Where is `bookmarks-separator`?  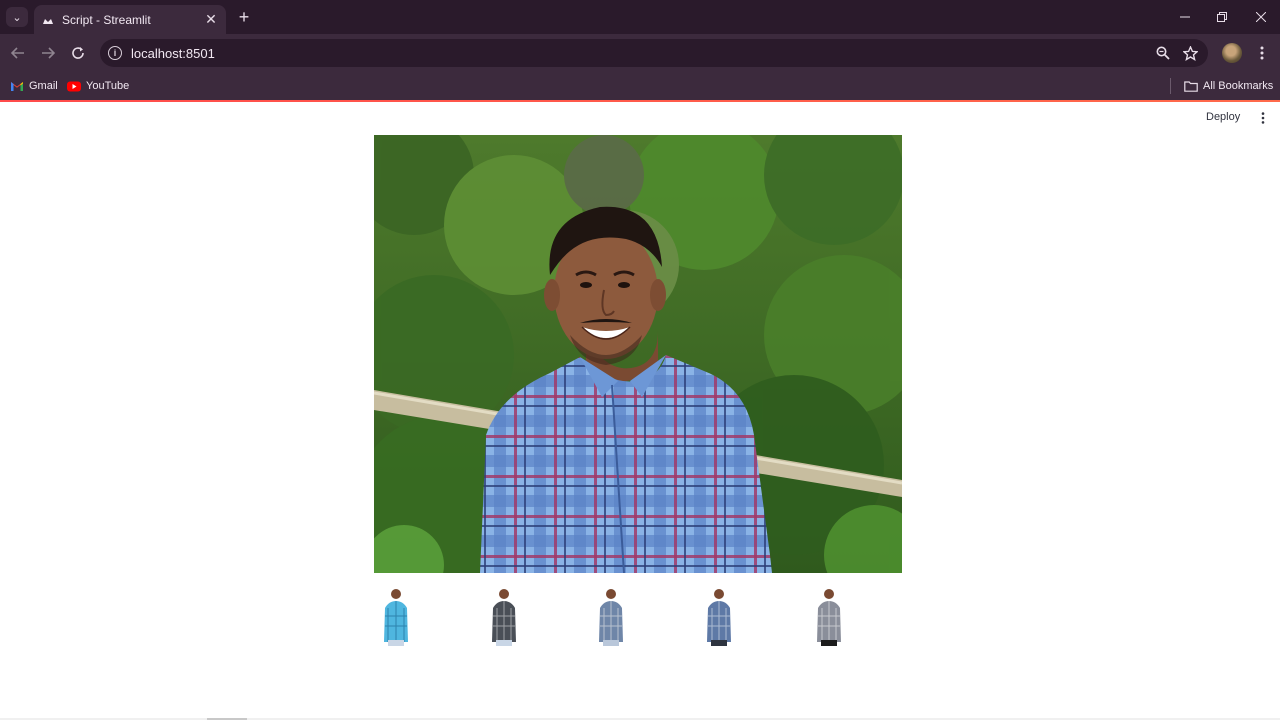
bookmarks-separator is located at coordinates (1170, 86).